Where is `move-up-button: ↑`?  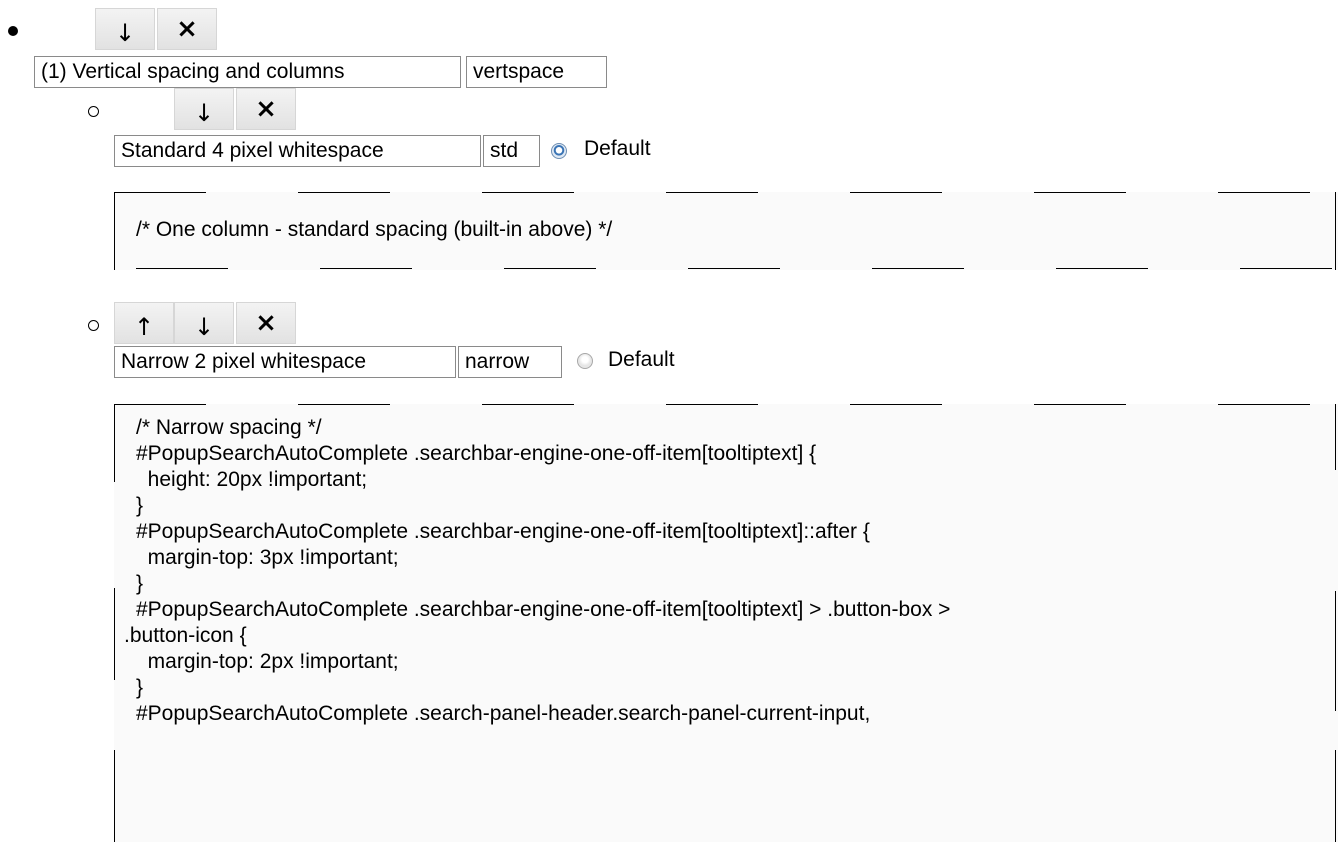
move-up-button: ↑ is located at coordinates (144, 323).